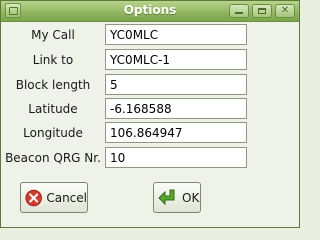 This screenshot has height=240, width=320. I want to click on ok-label: OK, so click(191, 197).